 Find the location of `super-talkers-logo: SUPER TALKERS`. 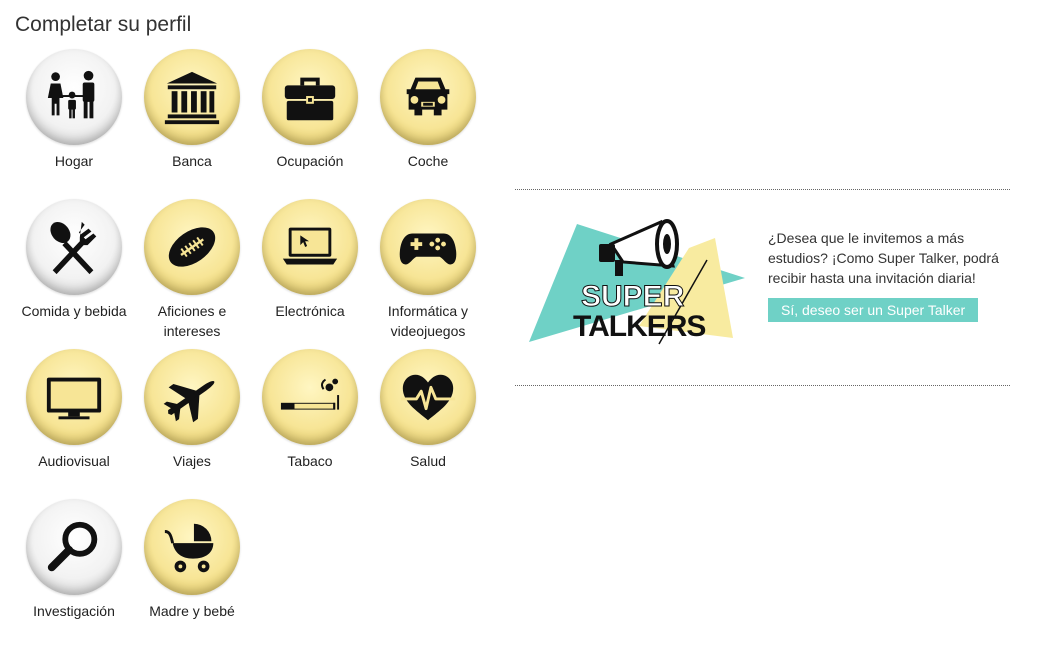

super-talkers-logo: SUPER TALKERS is located at coordinates (637, 282).